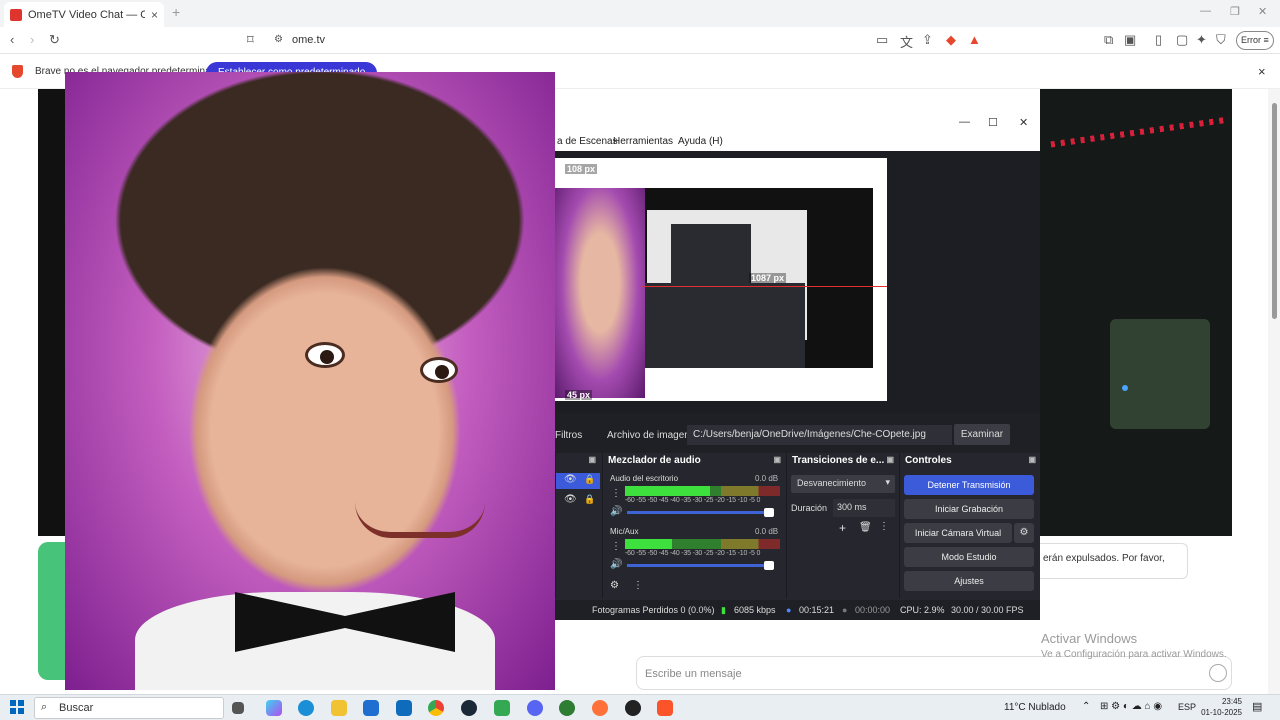  I want to click on menu-help: Ayuda (H), so click(700, 141).